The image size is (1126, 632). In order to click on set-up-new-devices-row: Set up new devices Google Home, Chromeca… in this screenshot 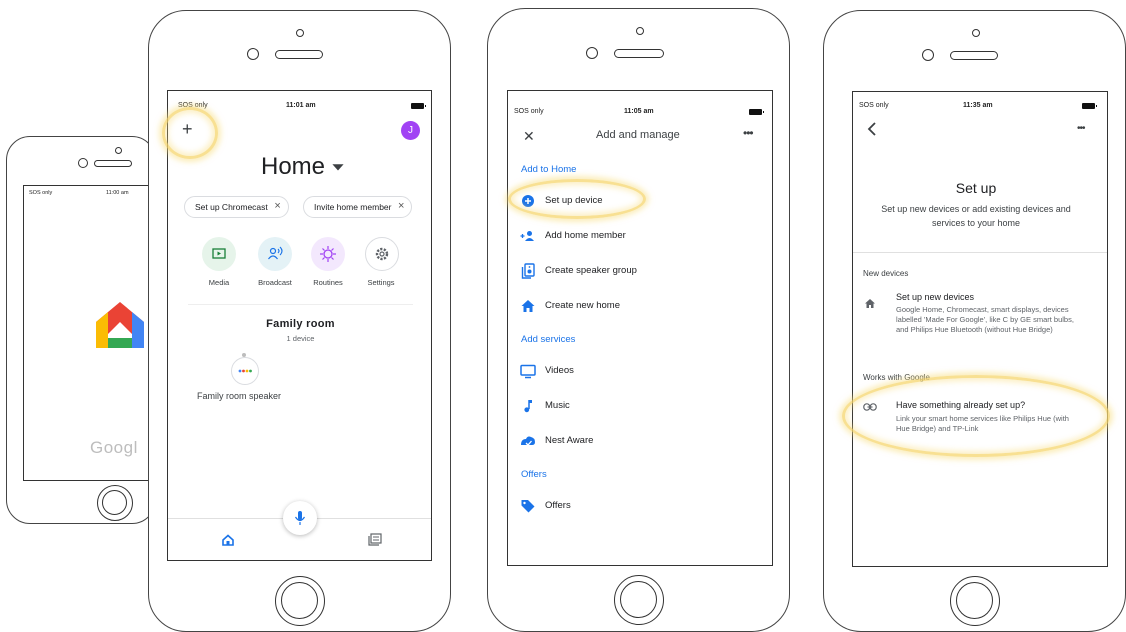, I will do `click(980, 321)`.